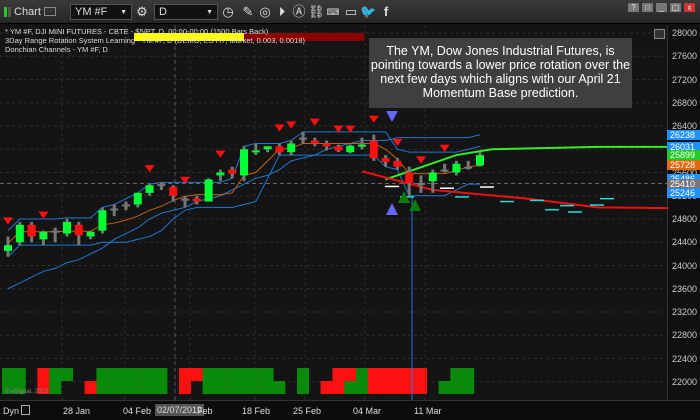 Image resolution: width=700 pixels, height=420 pixels. Describe the element at coordinates (248, 12) in the screenshot. I see `pencil-icon: ✎` at that location.